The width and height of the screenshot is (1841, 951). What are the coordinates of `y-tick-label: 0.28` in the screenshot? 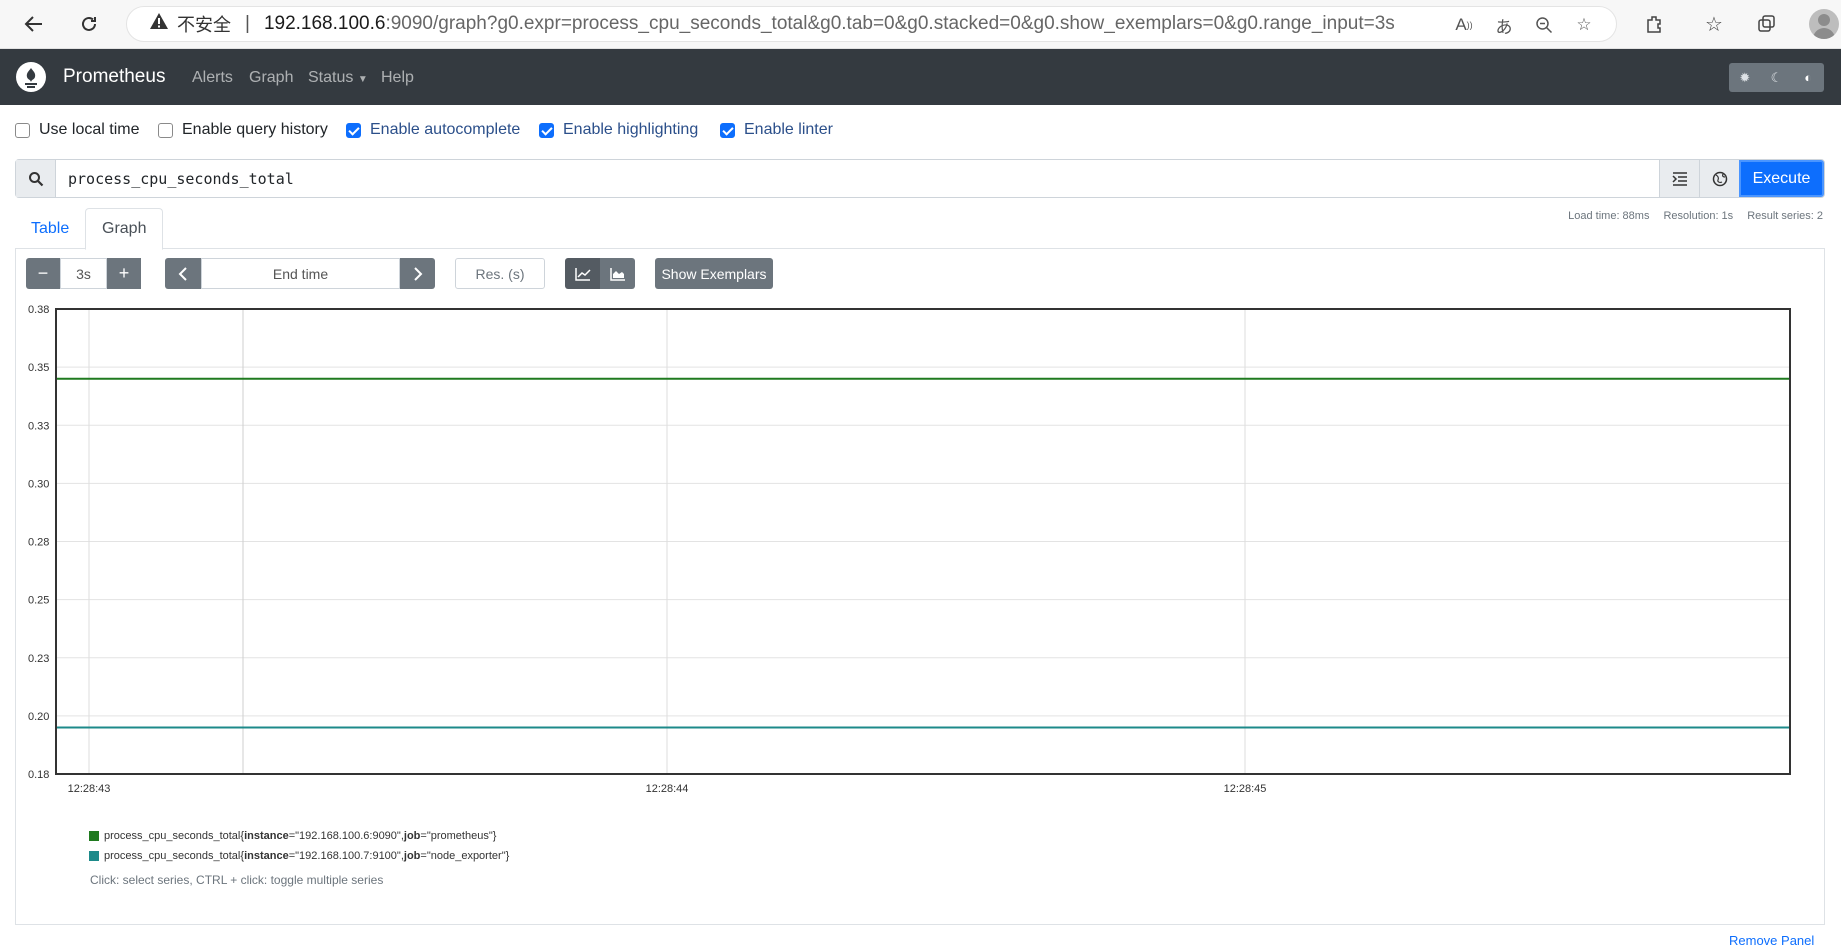 It's located at (38, 543).